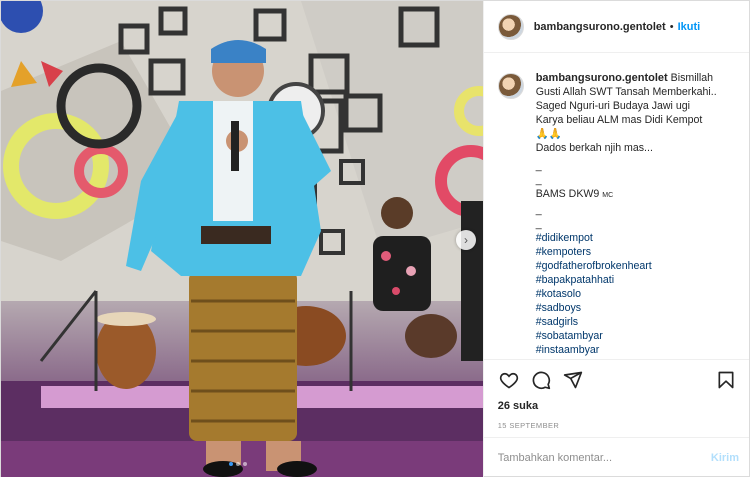 The height and width of the screenshot is (477, 750). I want to click on caption-text: Bismillah, so click(692, 78).